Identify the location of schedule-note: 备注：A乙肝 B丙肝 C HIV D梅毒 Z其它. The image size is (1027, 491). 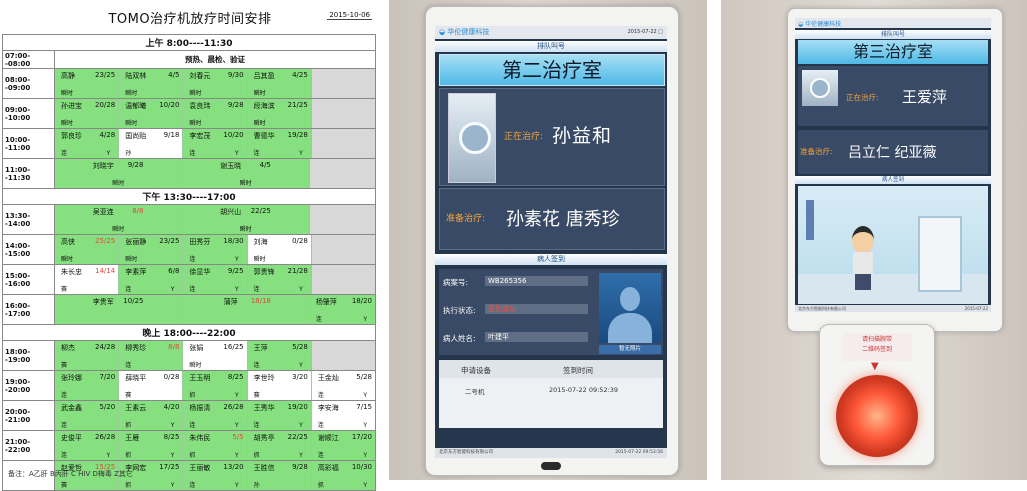
(70, 474).